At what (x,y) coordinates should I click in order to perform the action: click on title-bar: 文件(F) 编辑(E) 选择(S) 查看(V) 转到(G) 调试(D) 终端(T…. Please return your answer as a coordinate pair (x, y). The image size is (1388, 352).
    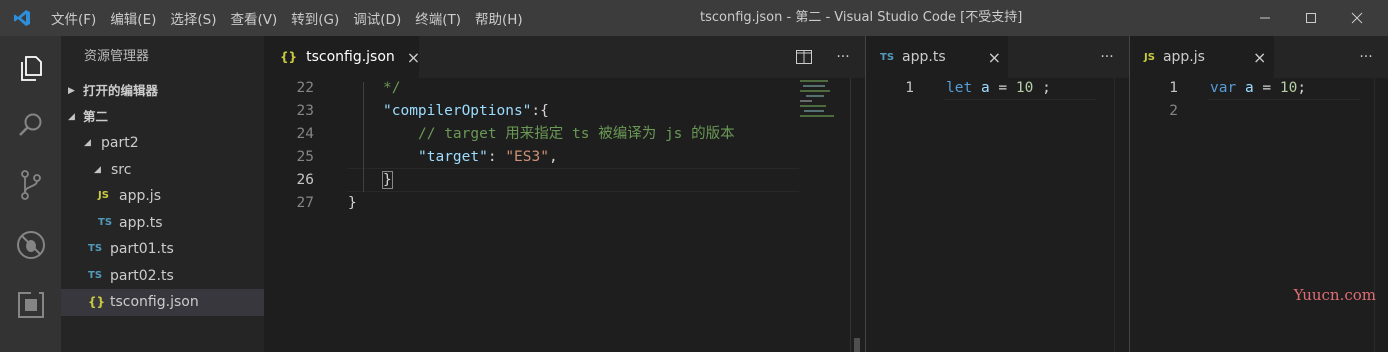
    Looking at the image, I should click on (694, 18).